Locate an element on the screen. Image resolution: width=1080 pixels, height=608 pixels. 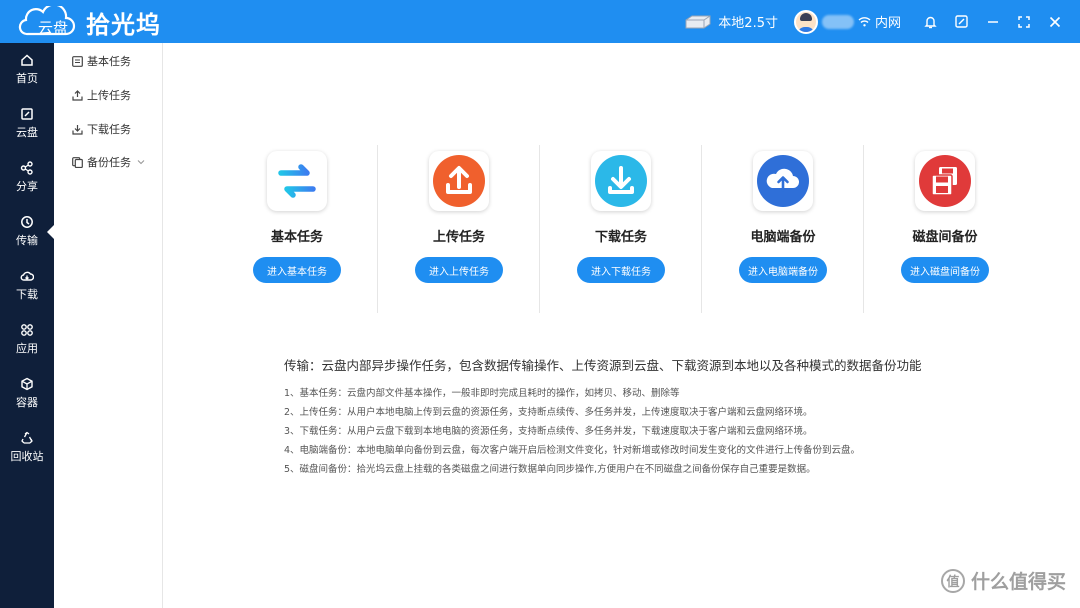
nav-item-home: 首页 is located at coordinates (27, 69).